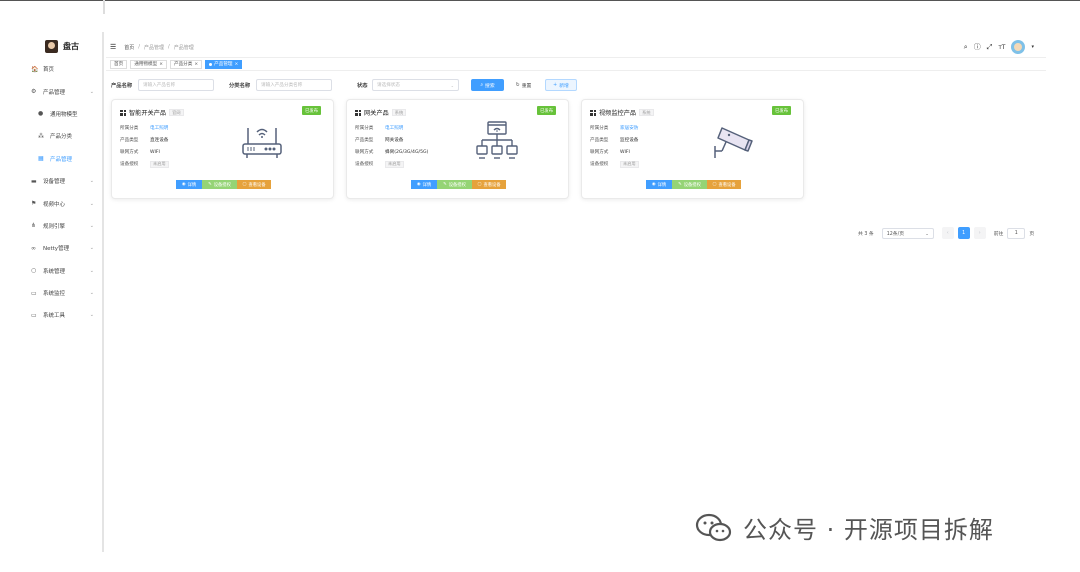 The width and height of the screenshot is (1080, 572). Describe the element at coordinates (148, 64) in the screenshot. I see `tag-item: 通用物模型 ×` at that location.